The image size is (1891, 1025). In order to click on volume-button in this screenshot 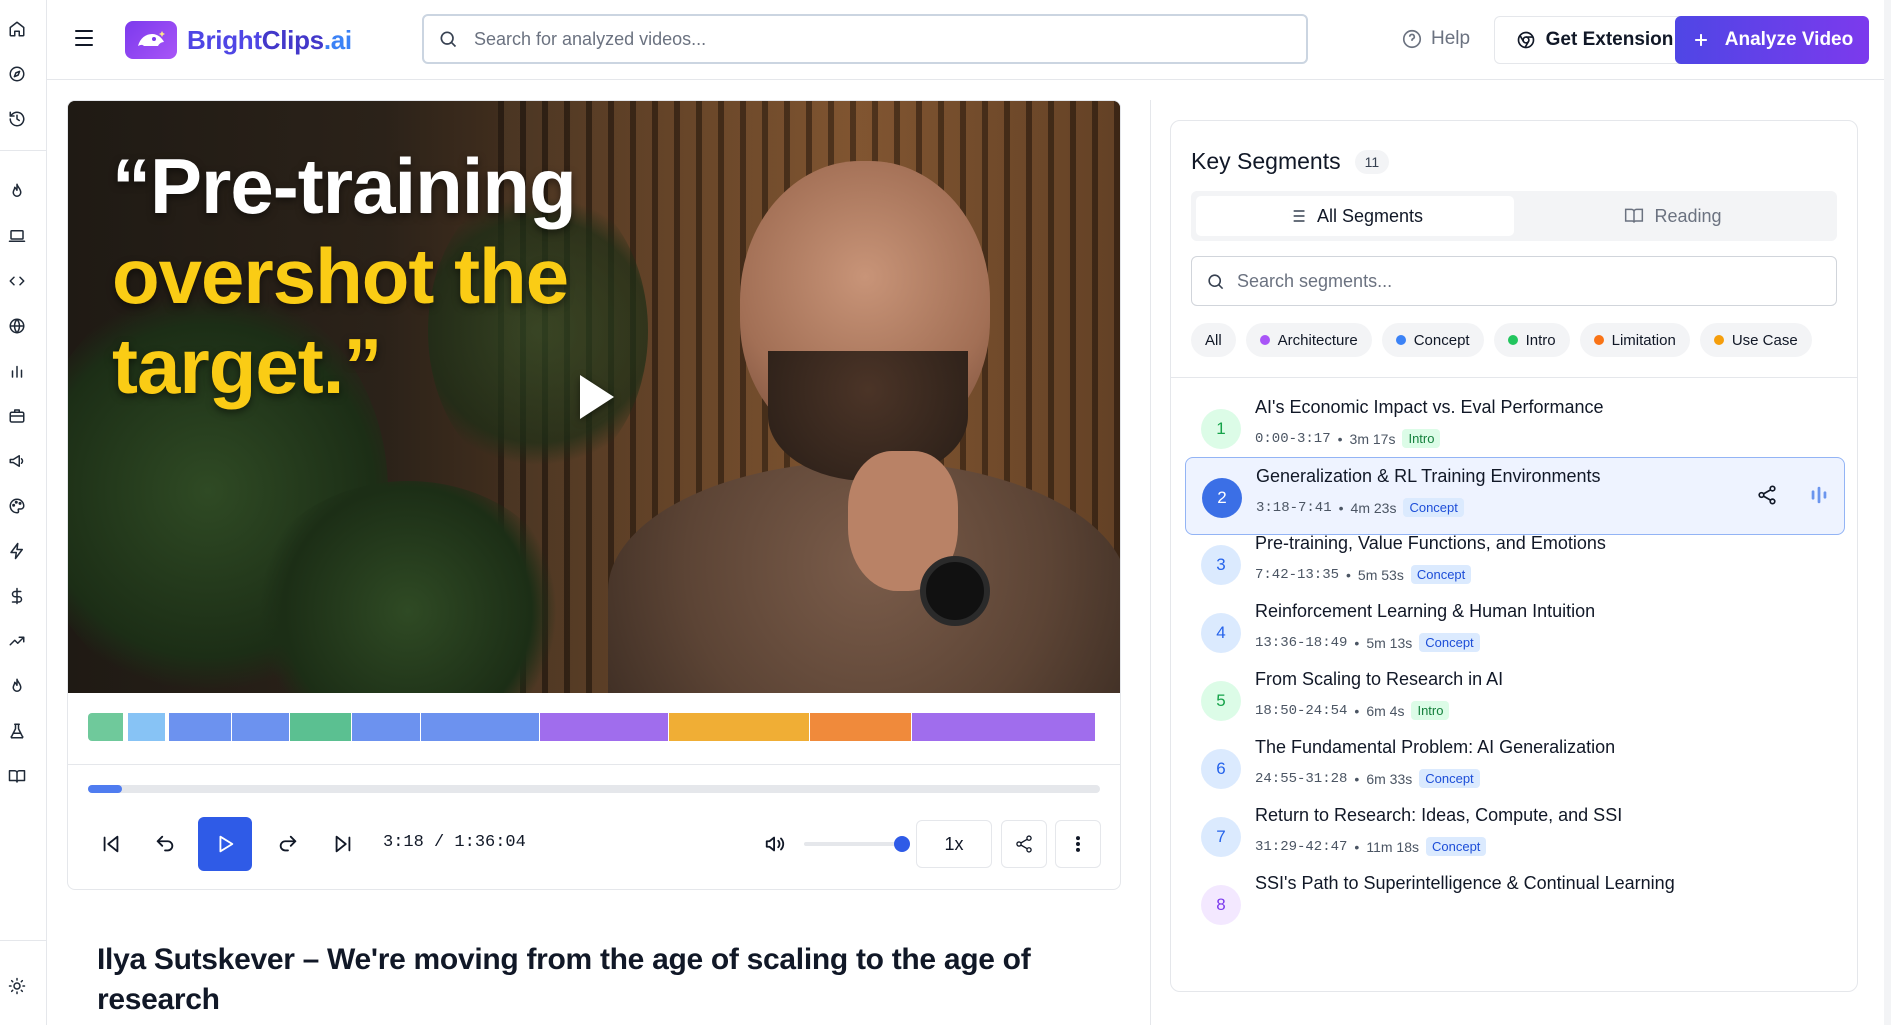, I will do `click(775, 844)`.